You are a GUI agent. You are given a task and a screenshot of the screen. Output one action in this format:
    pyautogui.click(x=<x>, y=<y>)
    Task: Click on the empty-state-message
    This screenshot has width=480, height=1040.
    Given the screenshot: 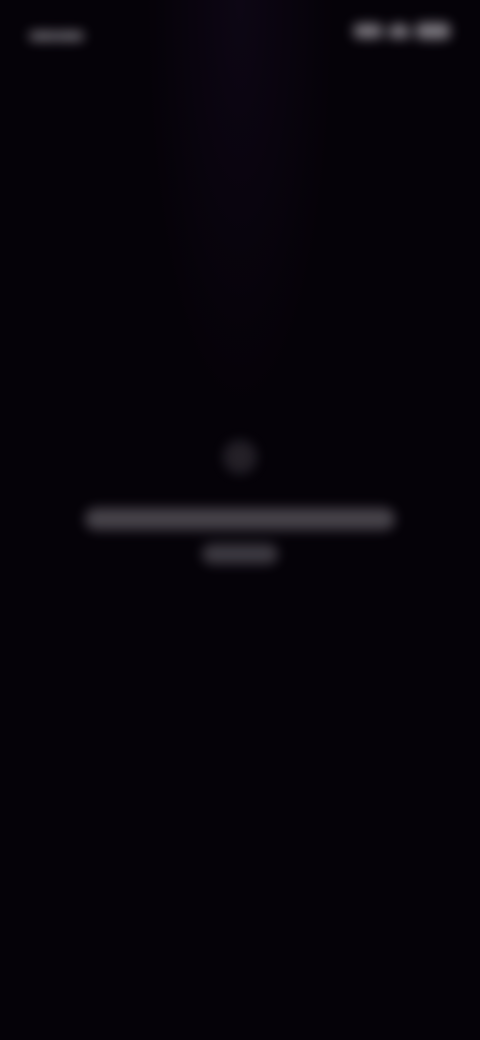 What is the action you would take?
    pyautogui.click(x=240, y=519)
    